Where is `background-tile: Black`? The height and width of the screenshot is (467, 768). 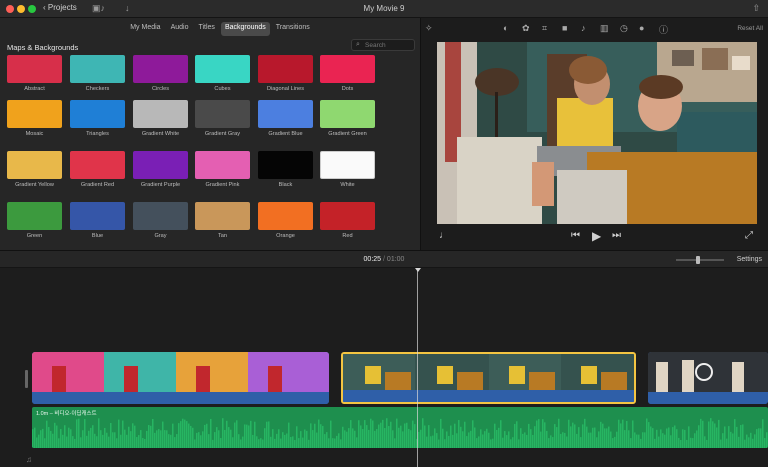 background-tile: Black is located at coordinates (285, 169).